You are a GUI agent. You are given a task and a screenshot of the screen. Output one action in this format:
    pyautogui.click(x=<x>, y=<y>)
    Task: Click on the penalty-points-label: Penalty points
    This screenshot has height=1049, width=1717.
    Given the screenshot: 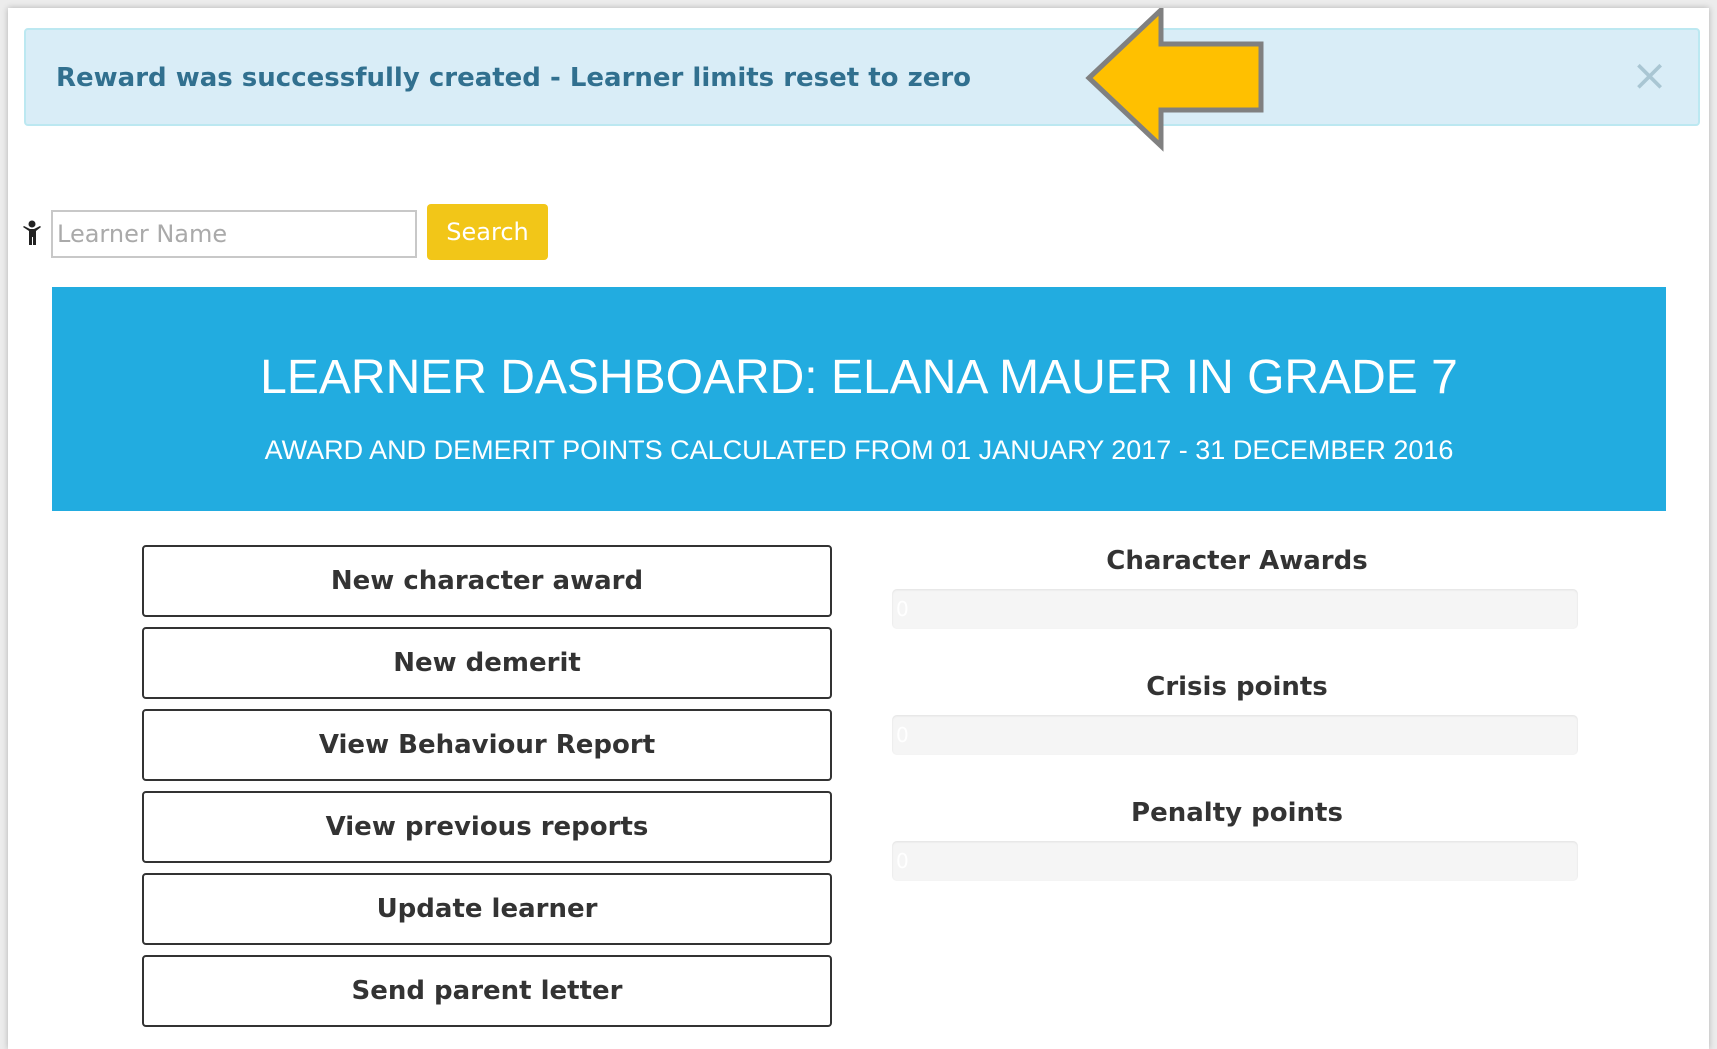 What is the action you would take?
    pyautogui.click(x=1237, y=813)
    